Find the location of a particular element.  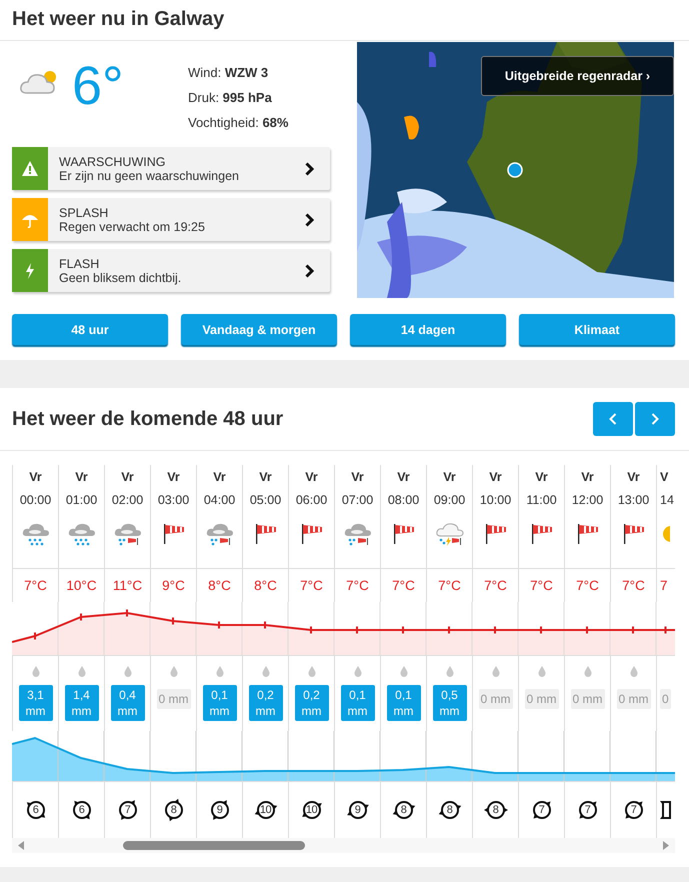

hour-label: 14 is located at coordinates (667, 500).